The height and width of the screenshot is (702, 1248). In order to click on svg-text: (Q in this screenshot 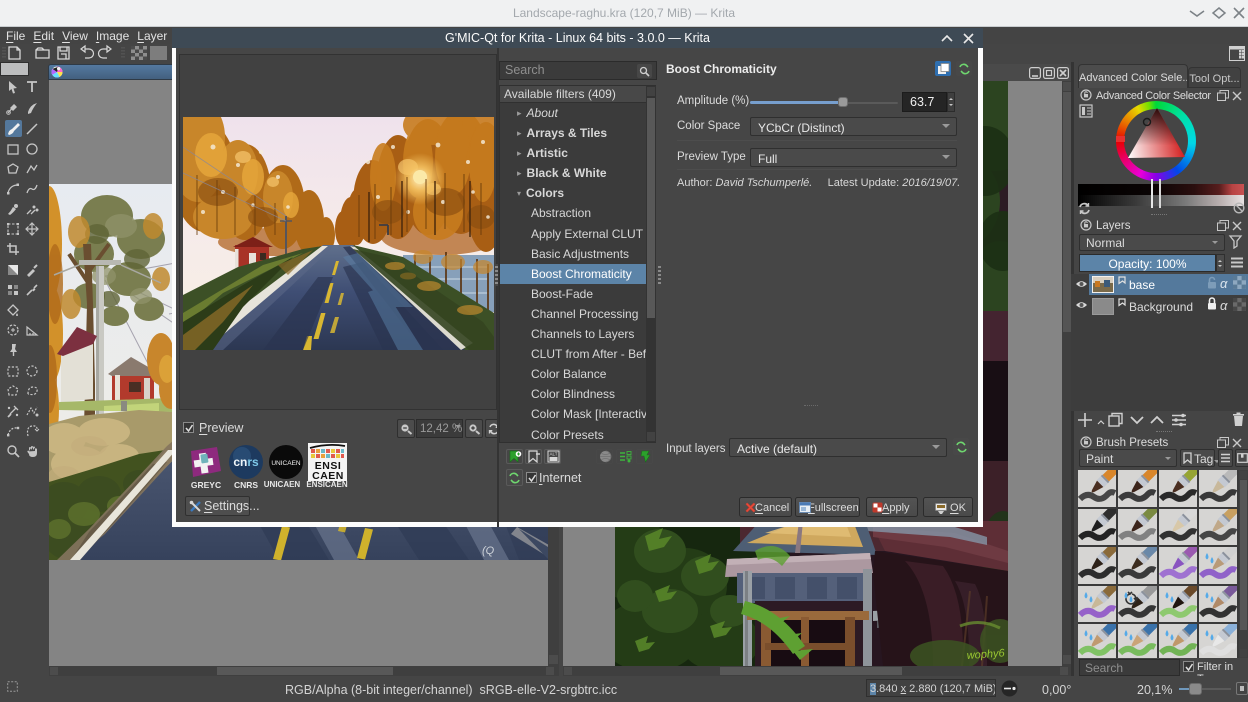, I will do `click(488, 551)`.